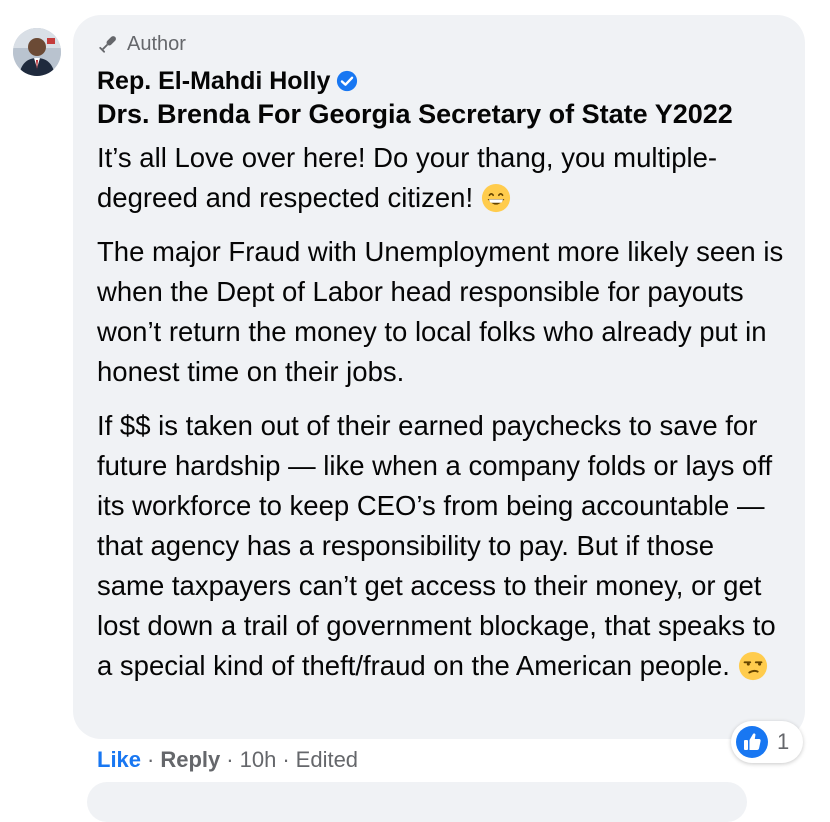  What do you see at coordinates (119, 760) in the screenshot?
I see `like-button: Like` at bounding box center [119, 760].